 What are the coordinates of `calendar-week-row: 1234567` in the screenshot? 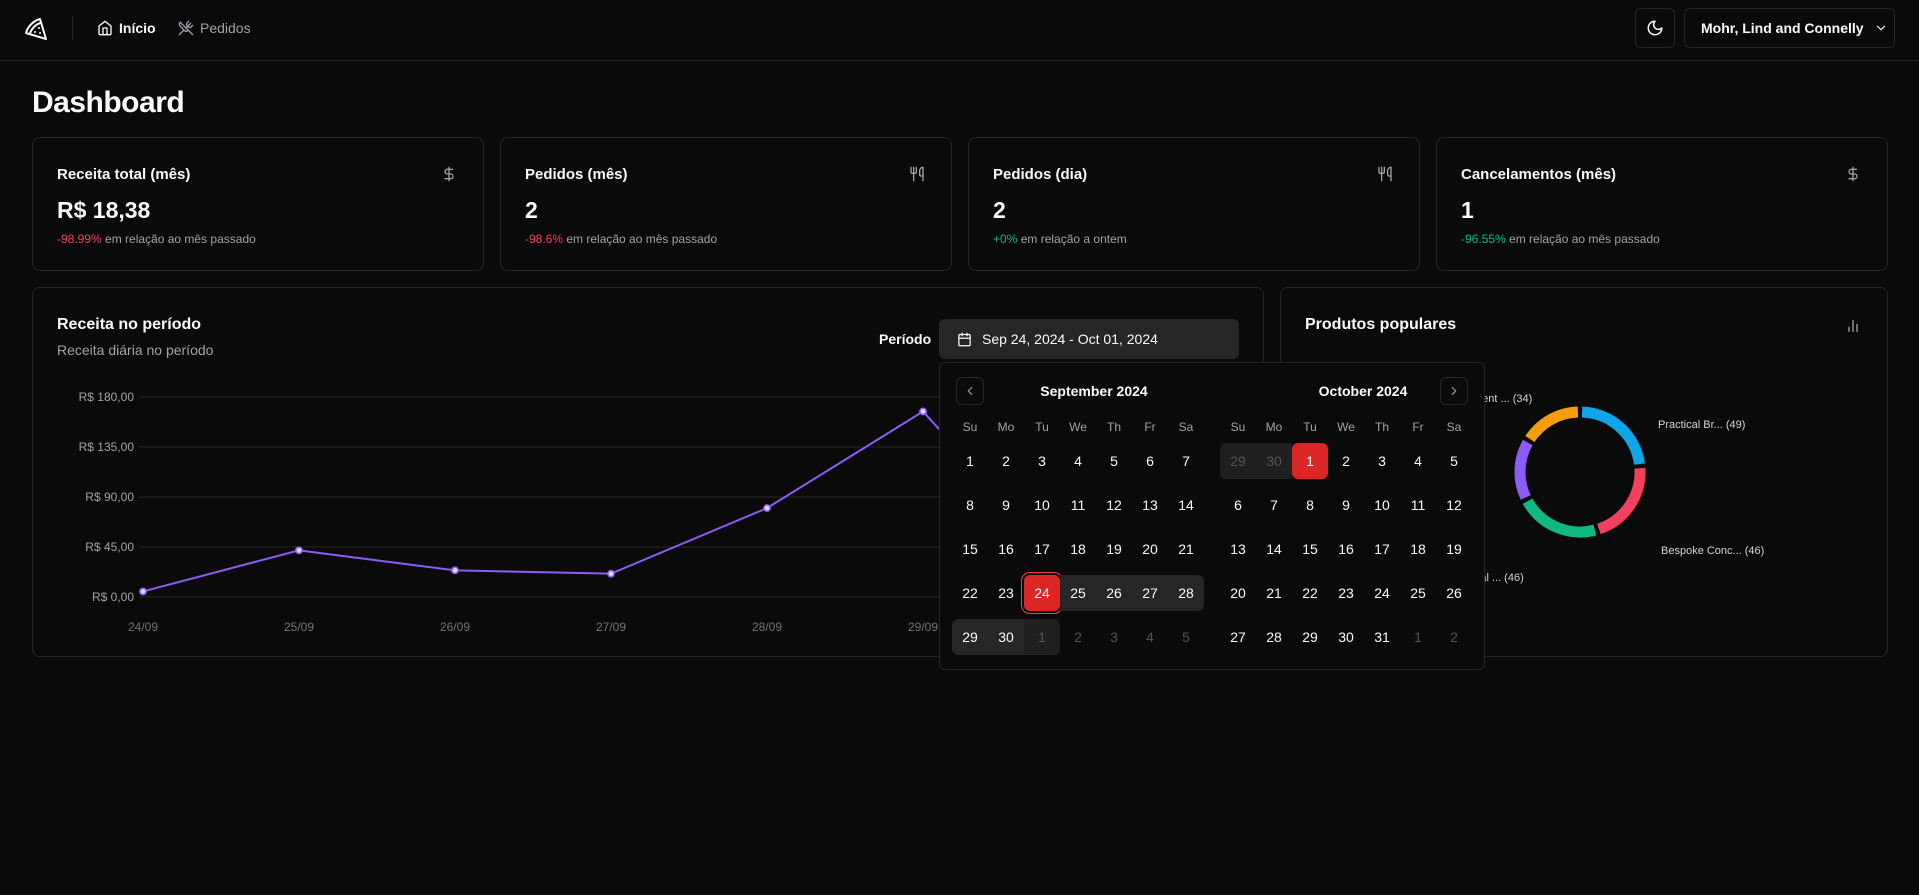 It's located at (1078, 461).